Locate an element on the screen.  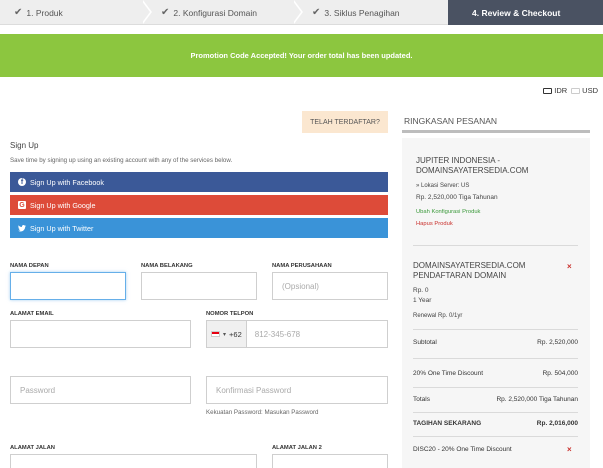
signup-facebook-button: f Sign Up with Facebook is located at coordinates (199, 182).